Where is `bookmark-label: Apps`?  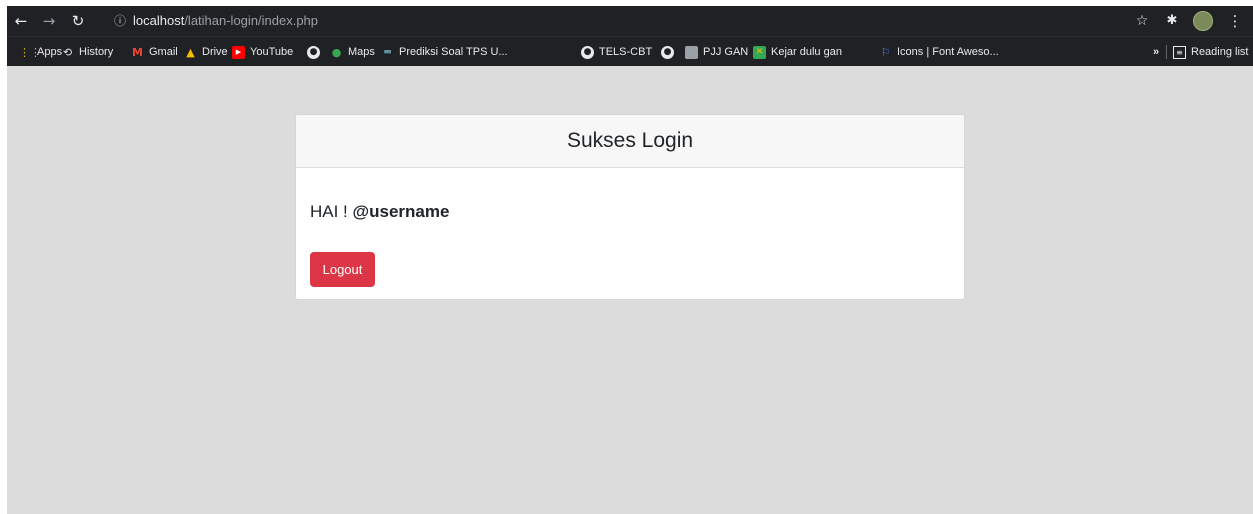
bookmark-label: Apps is located at coordinates (50, 52).